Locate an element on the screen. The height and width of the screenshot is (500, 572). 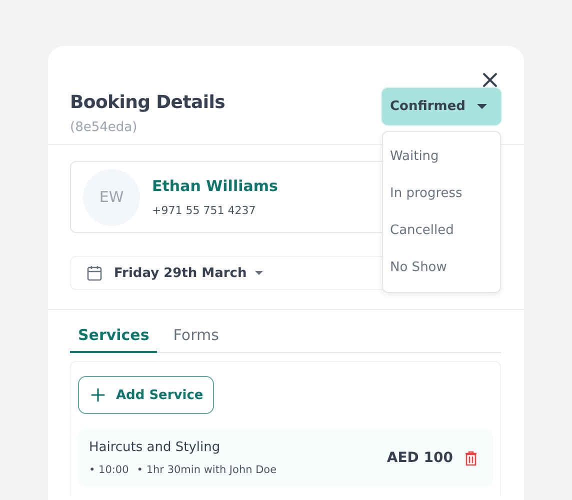
plus-icon is located at coordinates (98, 395).